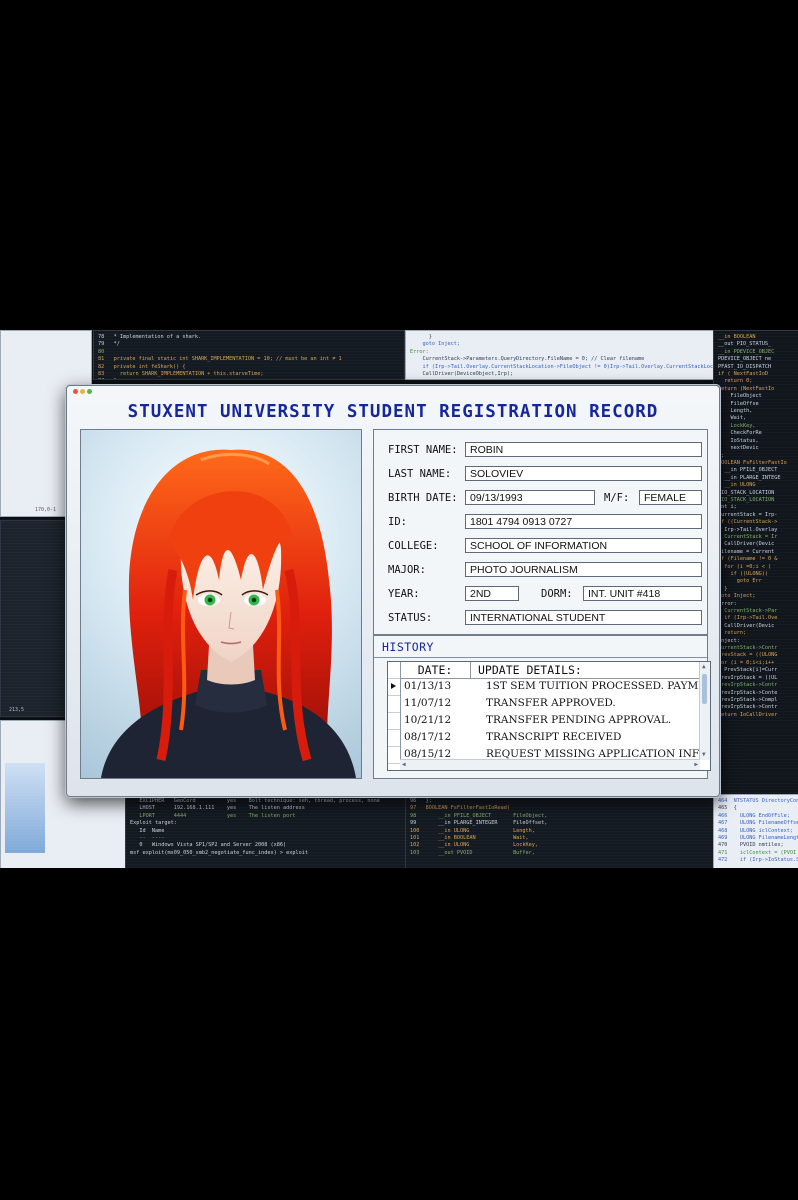 Image resolution: width=798 pixels, height=1200 pixels. I want to click on code-line: 468 ULONG iclContext;, so click(755, 830).